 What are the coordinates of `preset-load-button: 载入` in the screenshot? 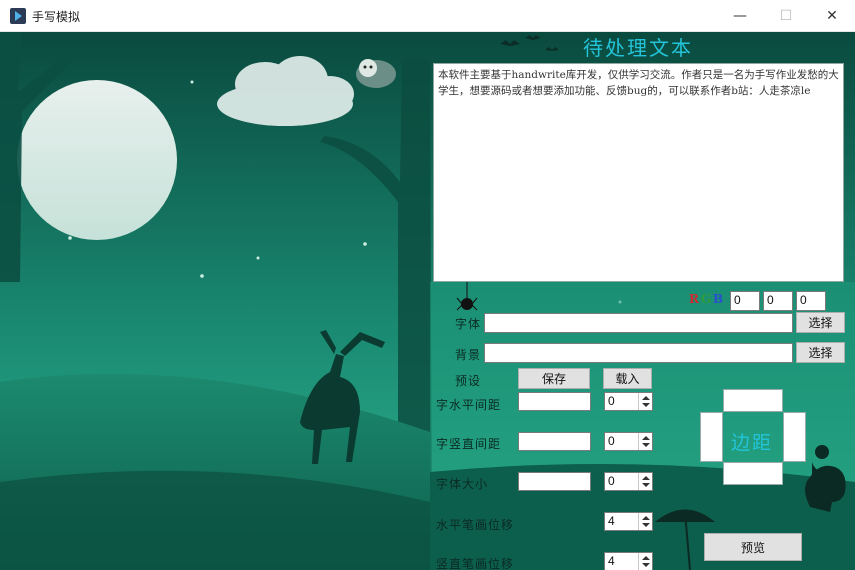 It's located at (627, 378).